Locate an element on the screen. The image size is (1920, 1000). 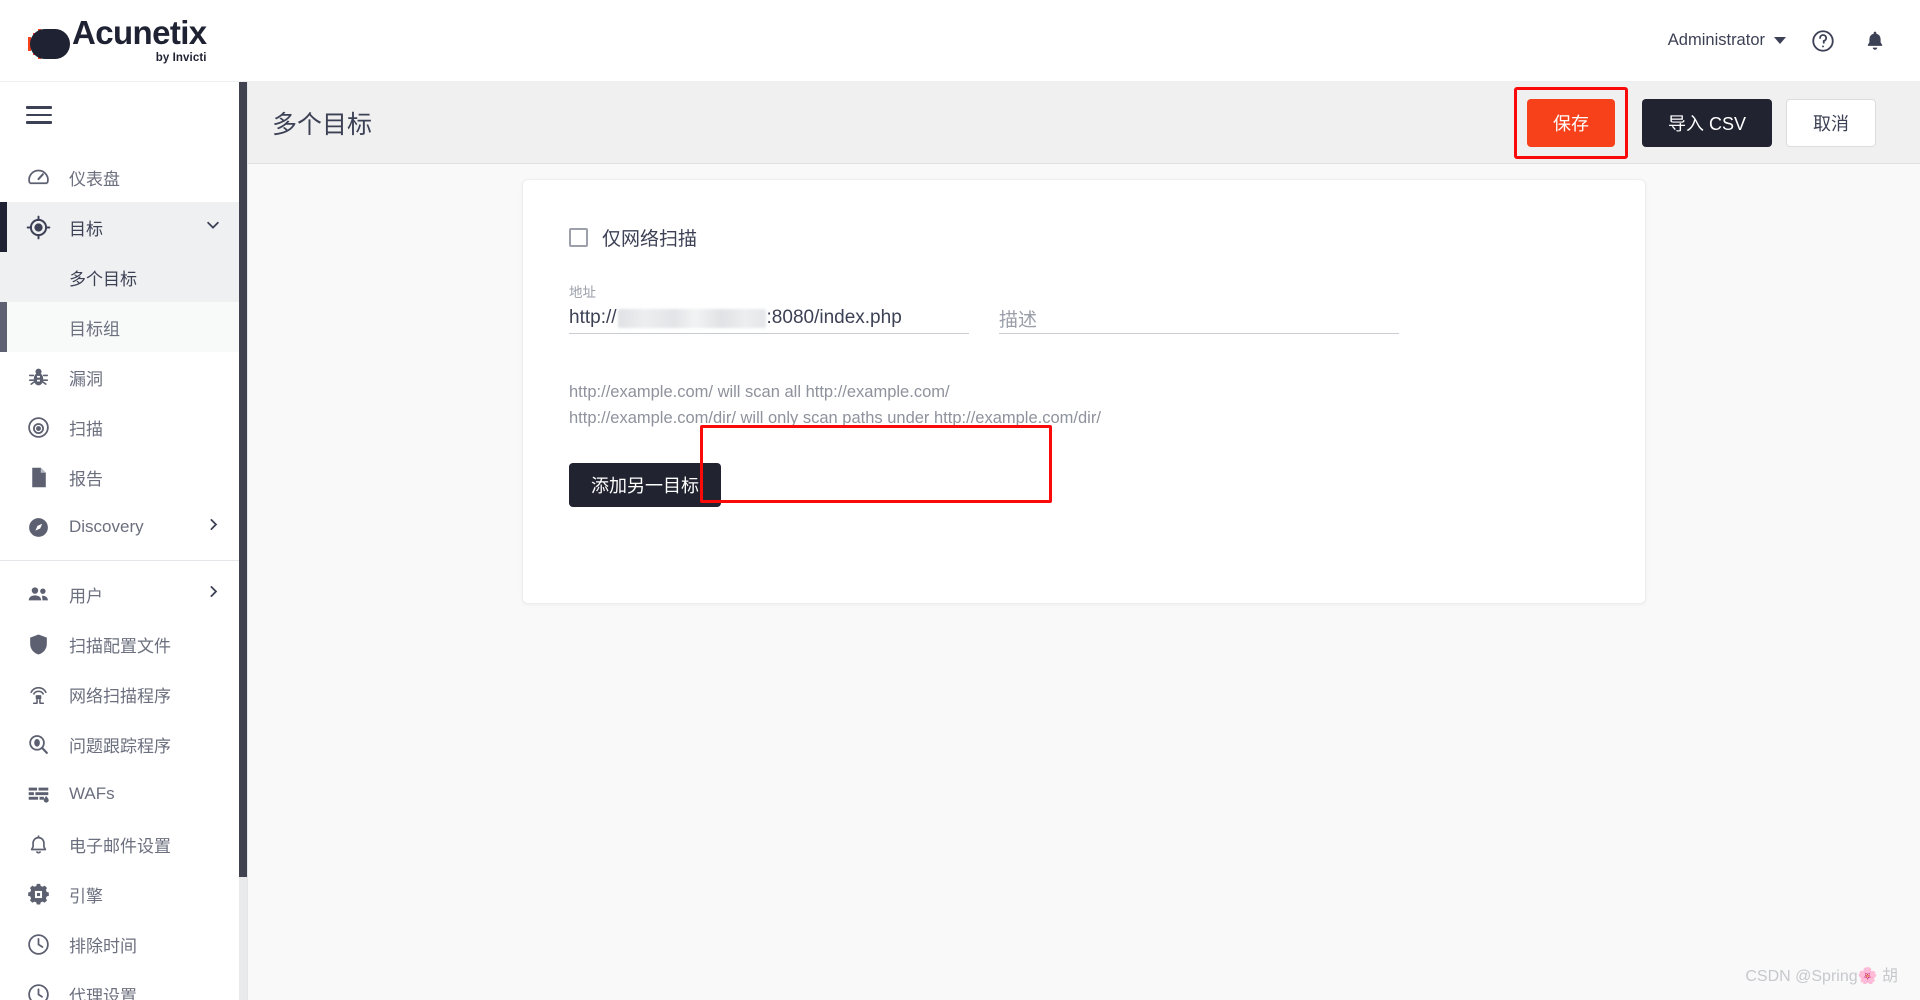
sidebar-item-label: 问题跟踪程序 is located at coordinates (120, 746).